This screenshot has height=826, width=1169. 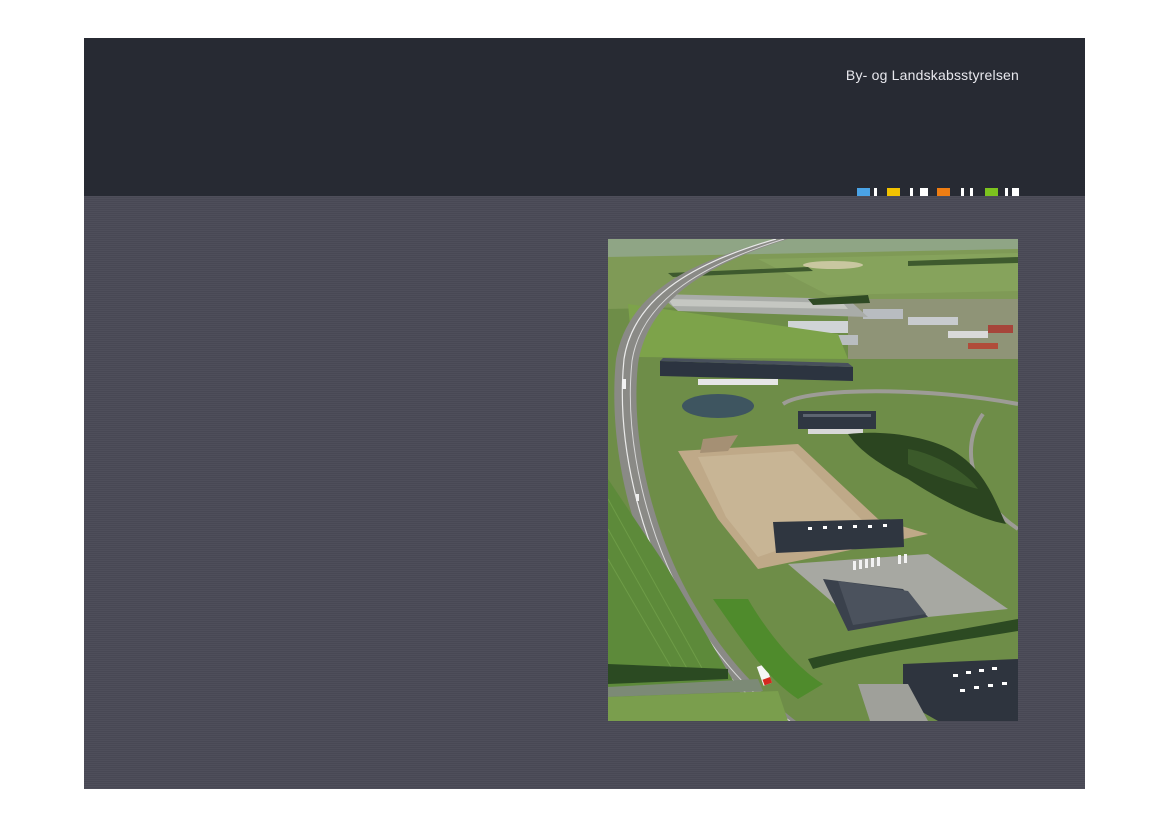 What do you see at coordinates (932, 75) in the screenshot?
I see `agency-name: By- og Landskabsstyrelsen` at bounding box center [932, 75].